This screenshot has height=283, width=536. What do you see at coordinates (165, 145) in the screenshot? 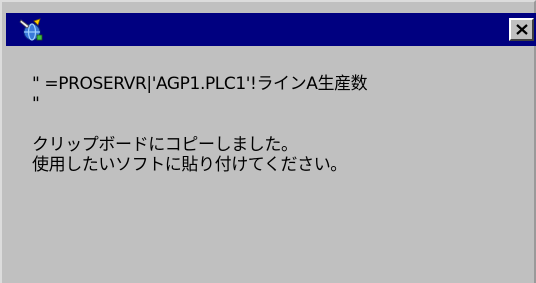
I see `message-copied-line: クリップボードにコピーしました。` at bounding box center [165, 145].